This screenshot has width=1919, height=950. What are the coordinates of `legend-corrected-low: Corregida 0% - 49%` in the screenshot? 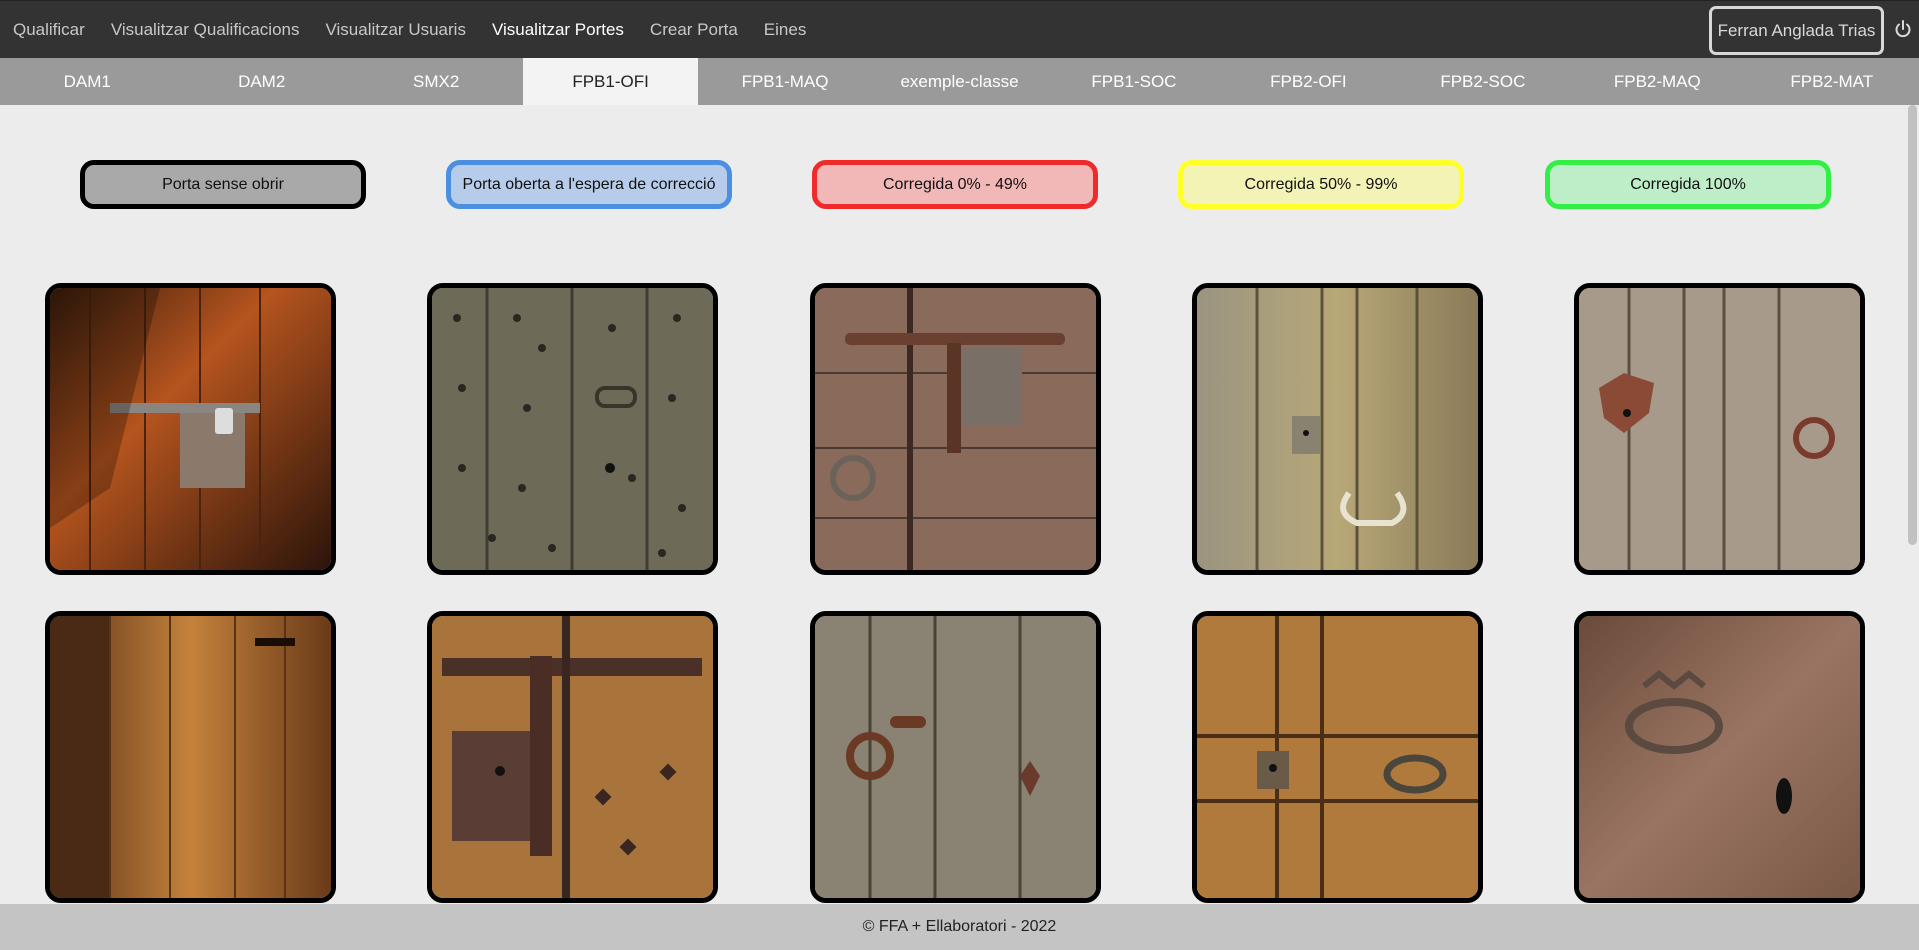 It's located at (955, 184).